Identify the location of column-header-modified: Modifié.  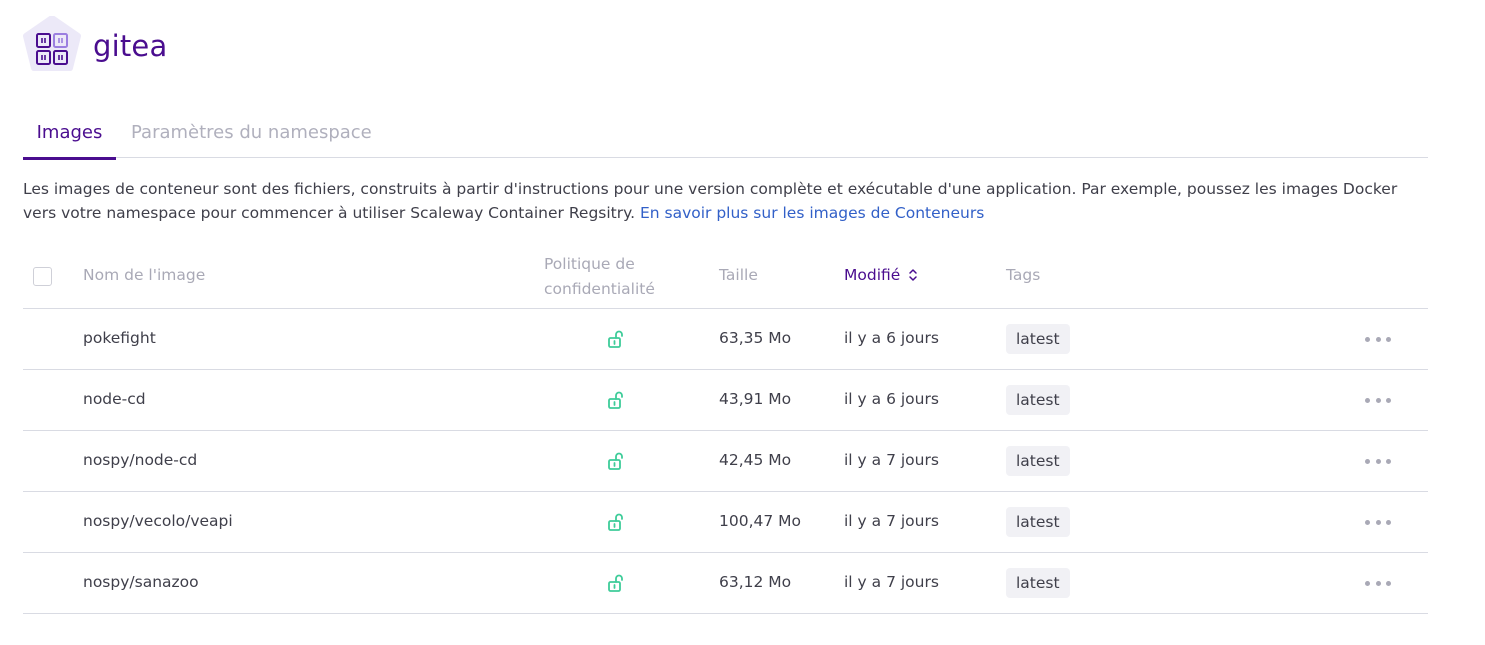
(881, 275).